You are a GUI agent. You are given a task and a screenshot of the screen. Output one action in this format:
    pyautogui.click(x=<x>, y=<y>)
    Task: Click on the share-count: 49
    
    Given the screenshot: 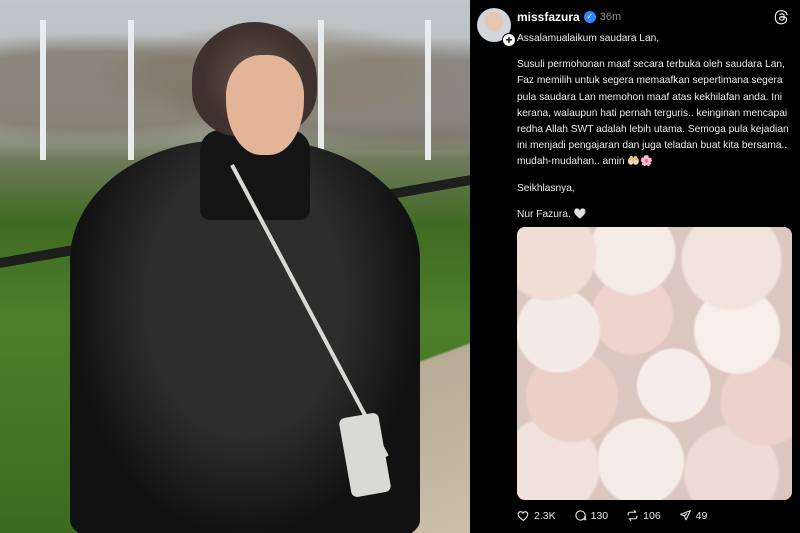 What is the action you would take?
    pyautogui.click(x=701, y=515)
    